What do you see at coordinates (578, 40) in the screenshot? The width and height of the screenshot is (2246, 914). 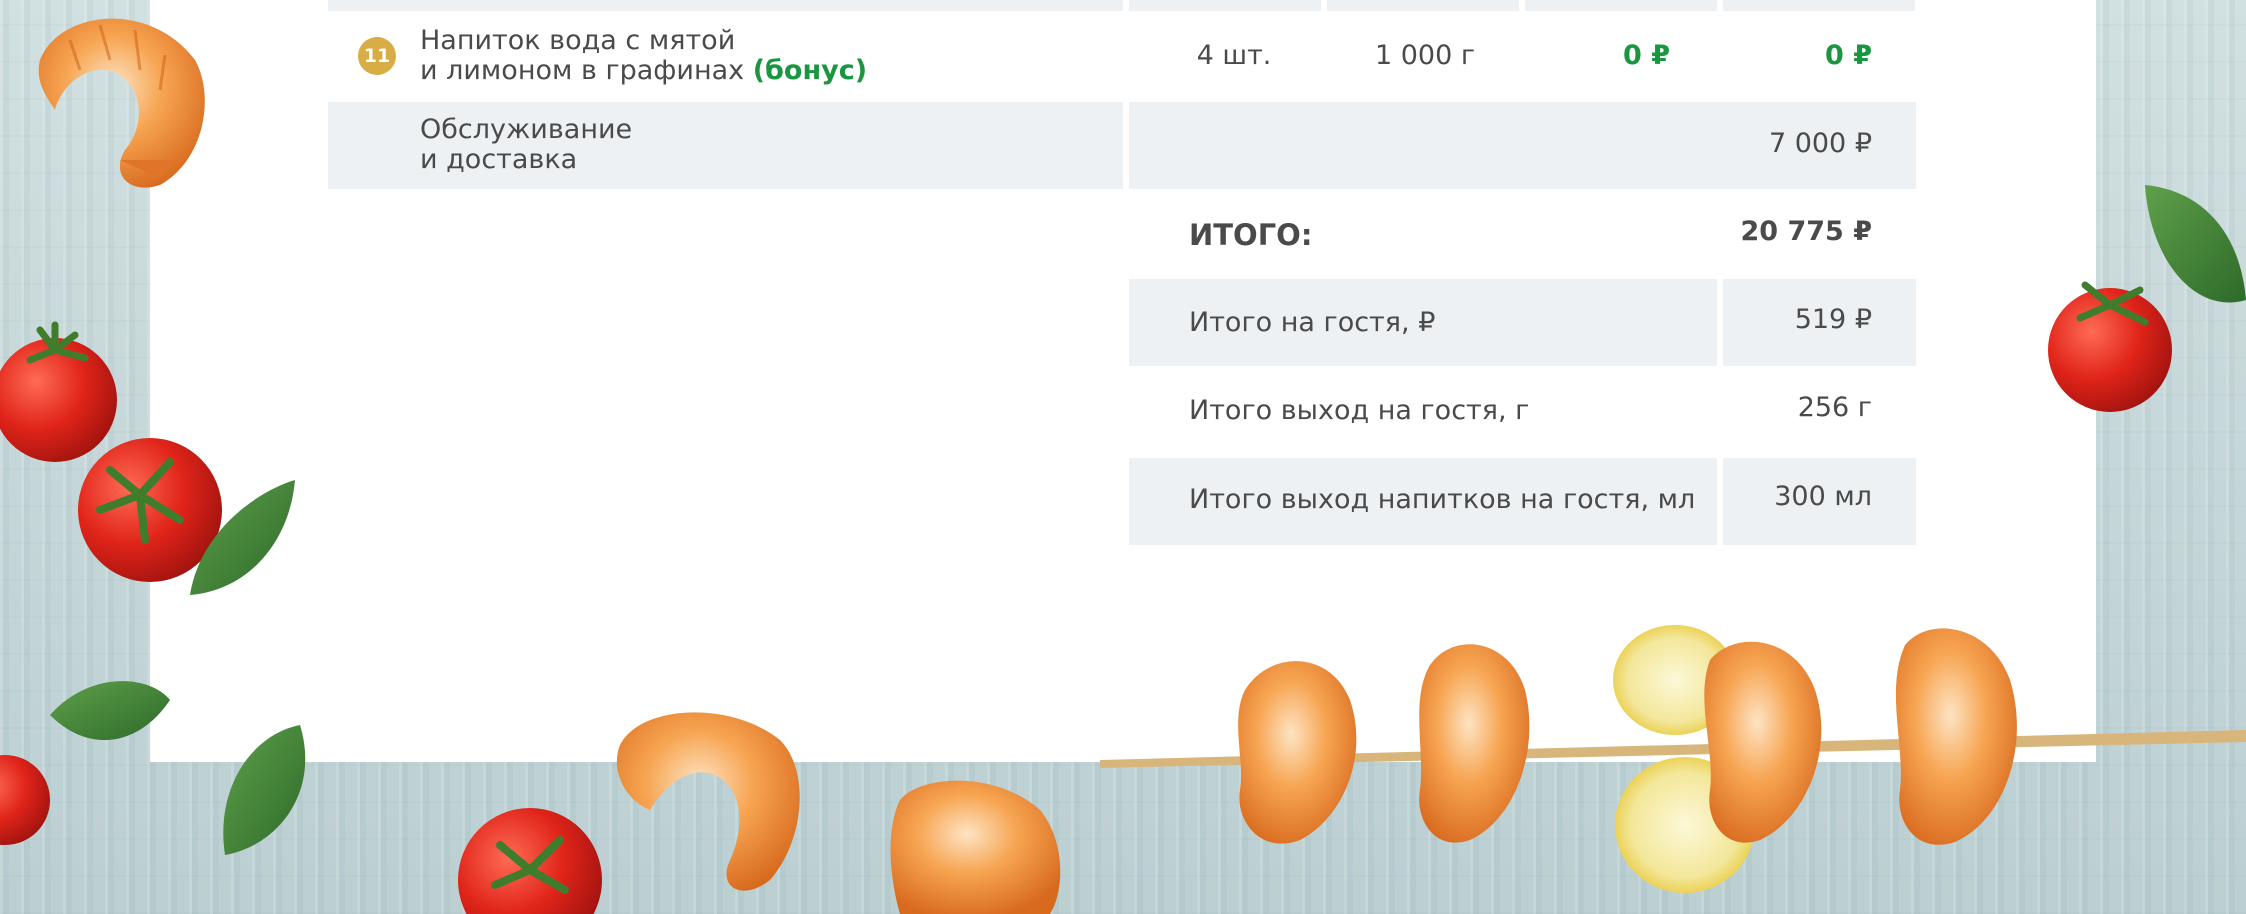 I see `item-name-line1: Напиток вода с мятой` at bounding box center [578, 40].